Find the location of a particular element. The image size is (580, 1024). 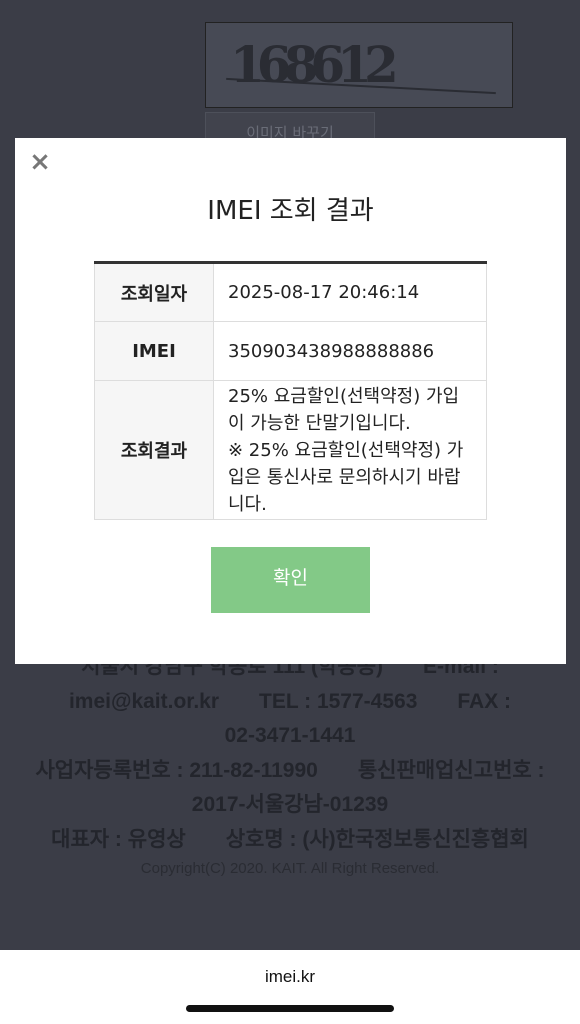

home-indicator is located at coordinates (290, 1008).